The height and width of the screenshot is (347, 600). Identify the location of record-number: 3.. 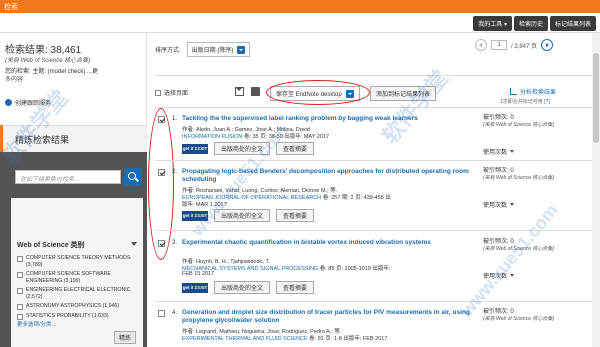
(175, 243).